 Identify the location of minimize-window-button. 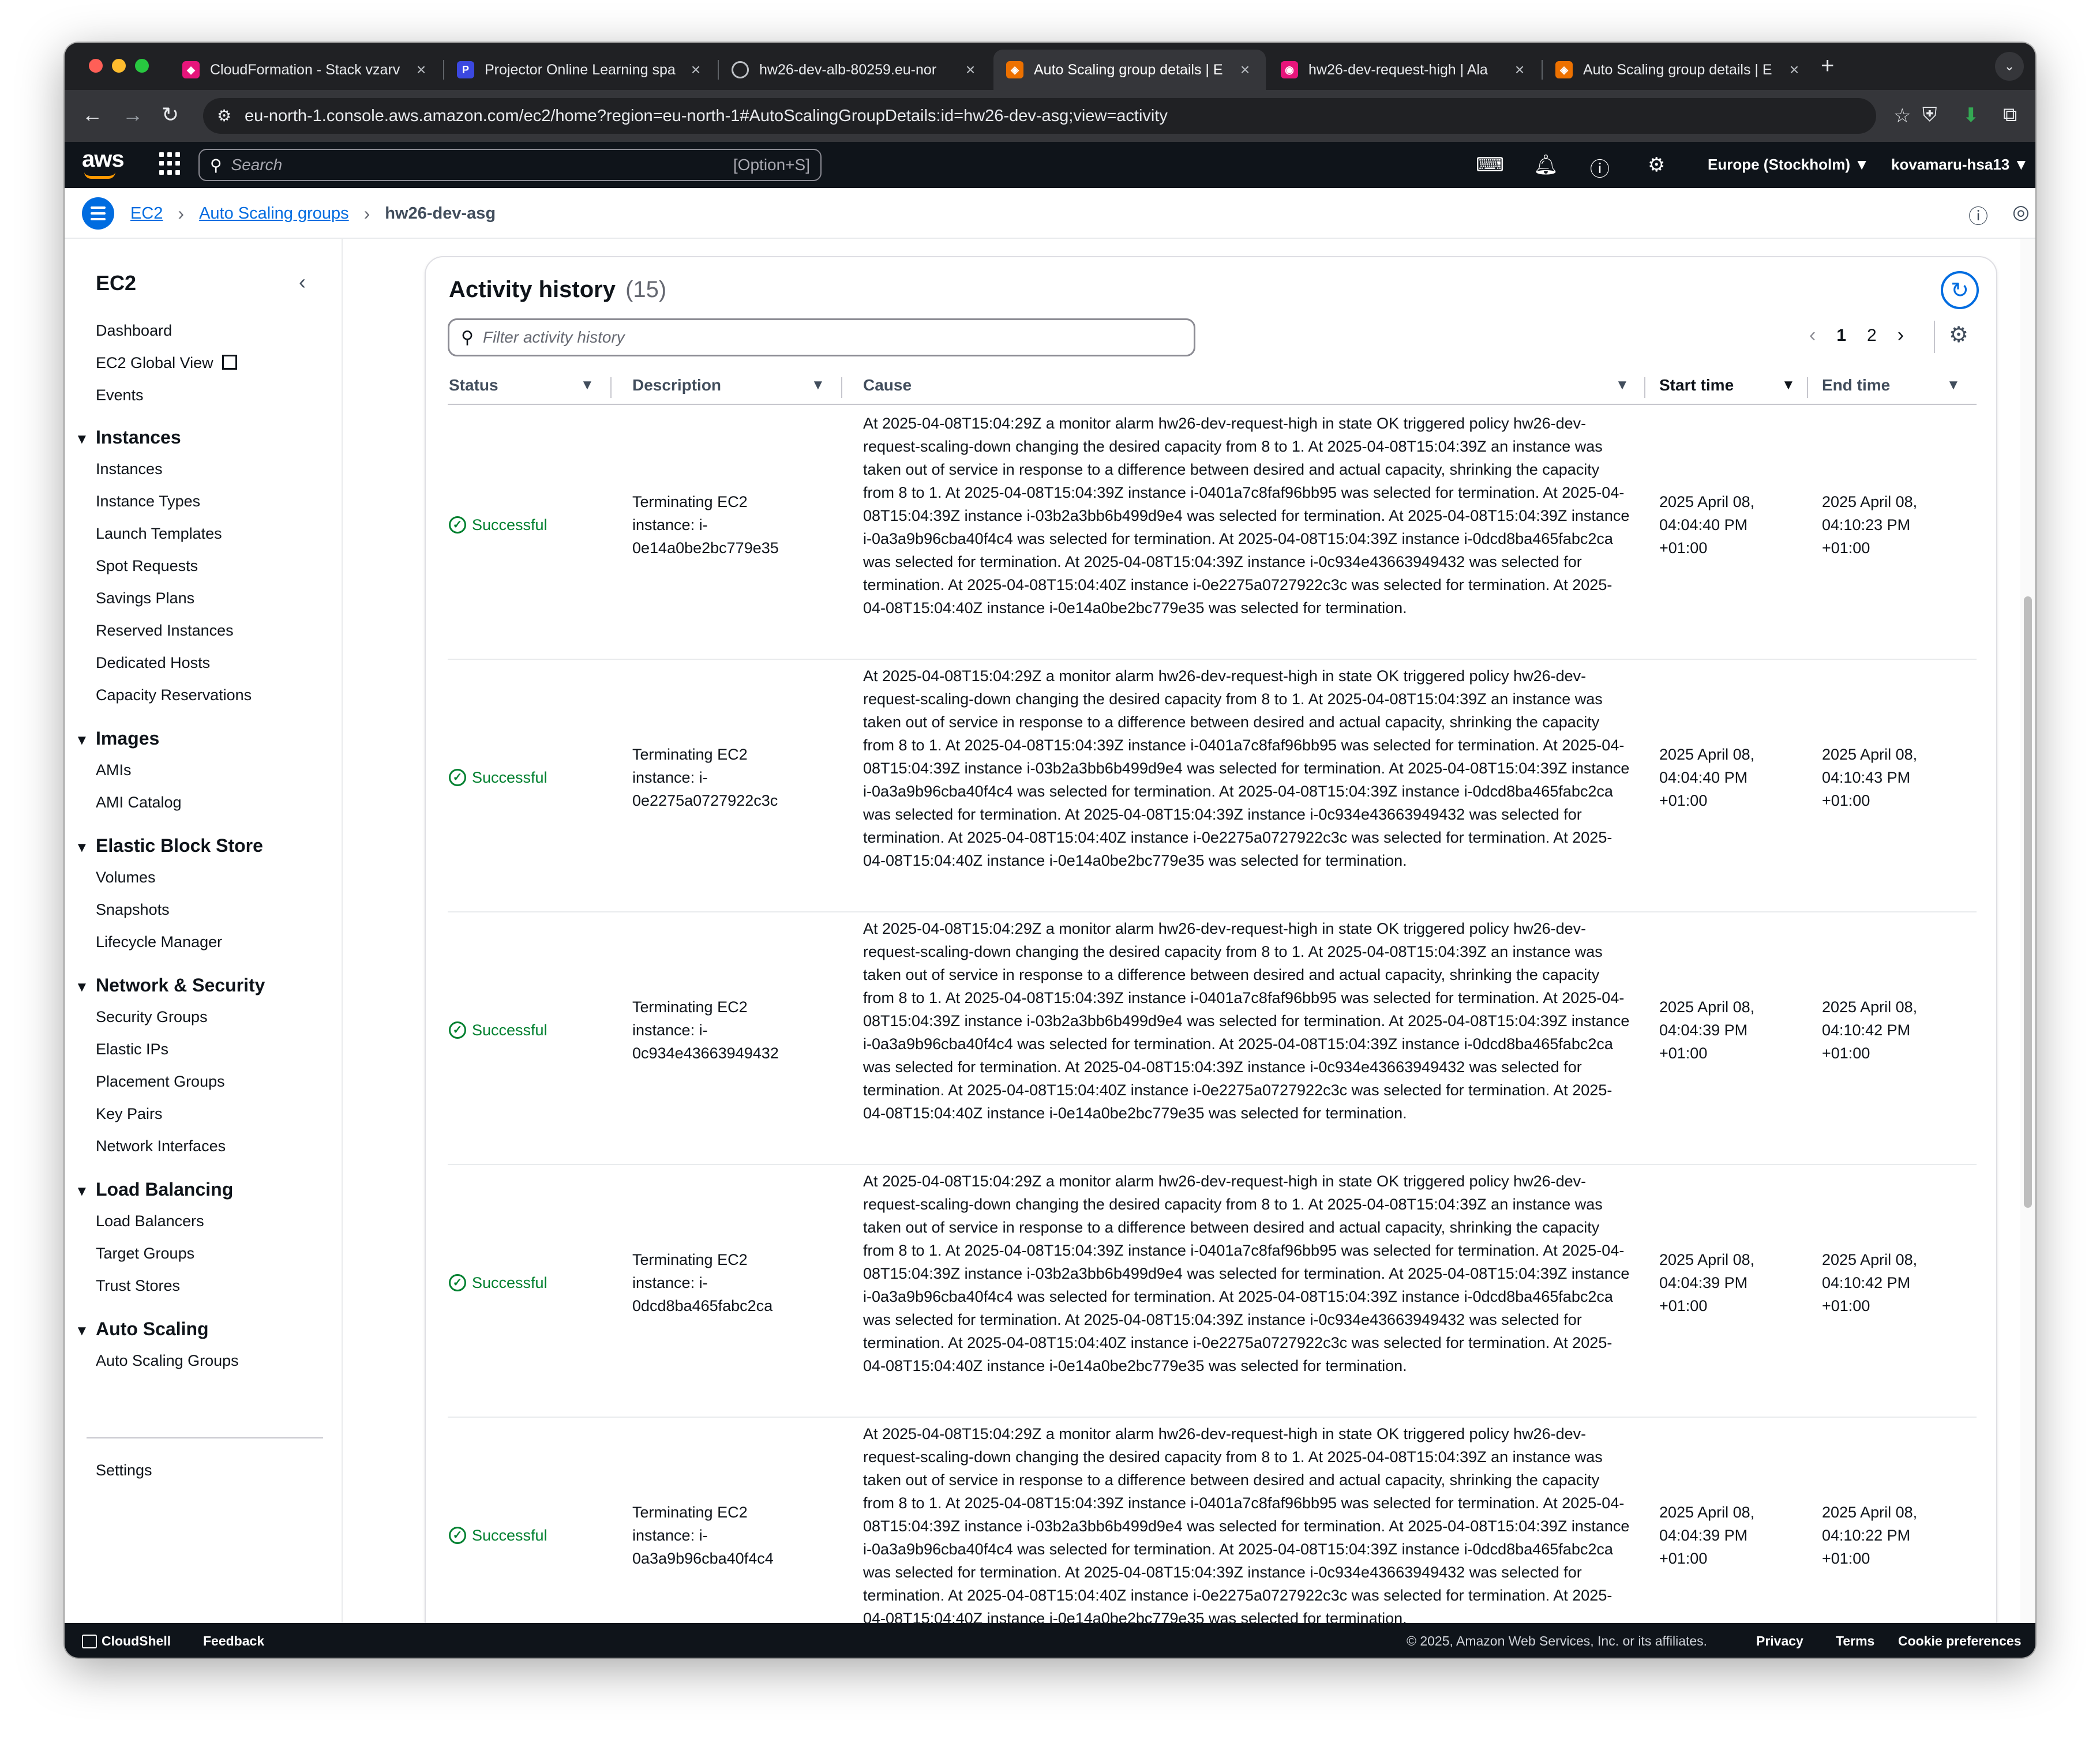
(119, 66).